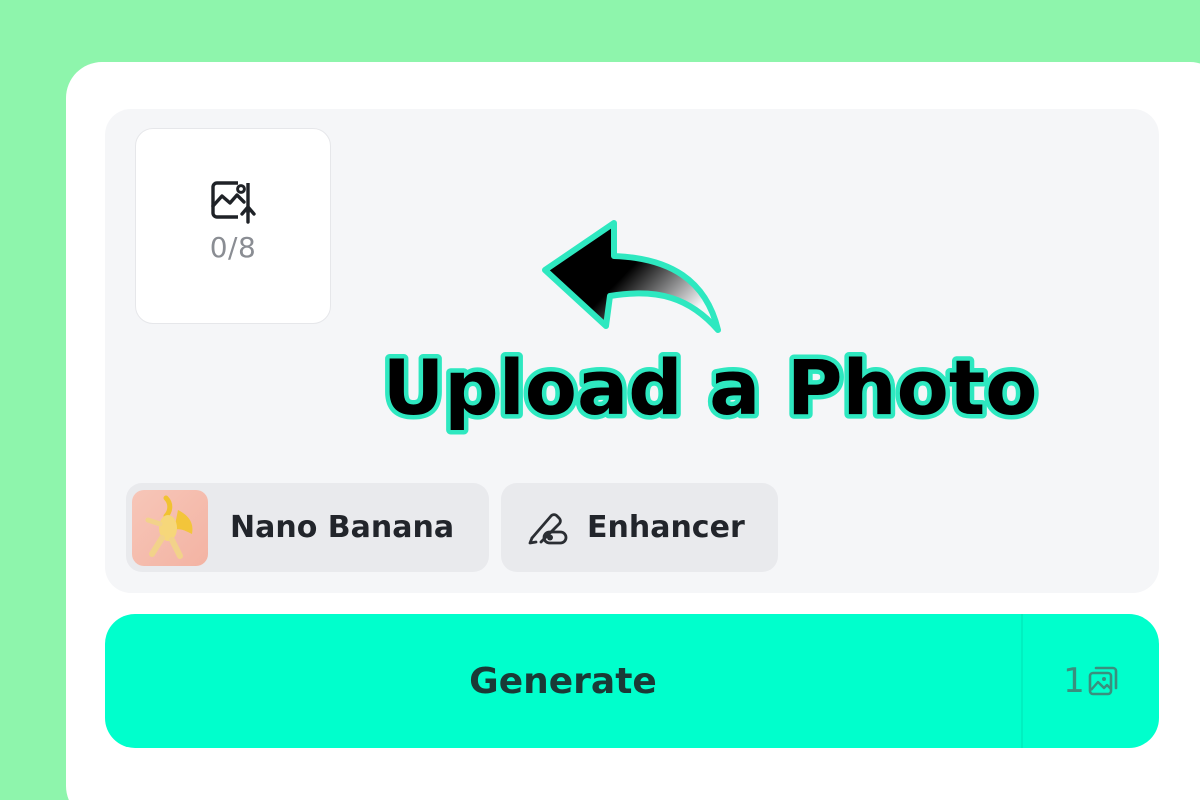 This screenshot has width=1200, height=800. I want to click on model-selector-nano-banana: Nano Banana, so click(307, 527).